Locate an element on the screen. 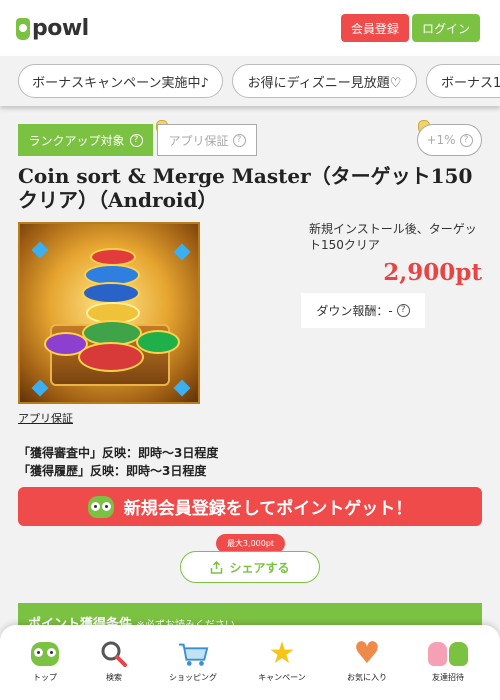 The width and height of the screenshot is (500, 700). nav-label: キャンペーン is located at coordinates (282, 677).